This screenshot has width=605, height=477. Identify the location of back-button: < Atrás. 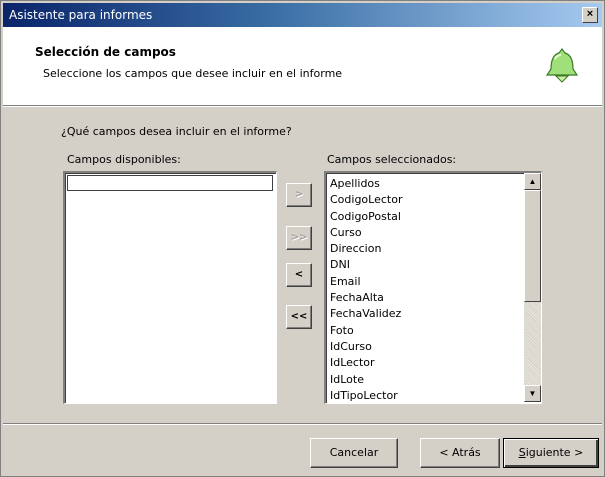
(460, 453).